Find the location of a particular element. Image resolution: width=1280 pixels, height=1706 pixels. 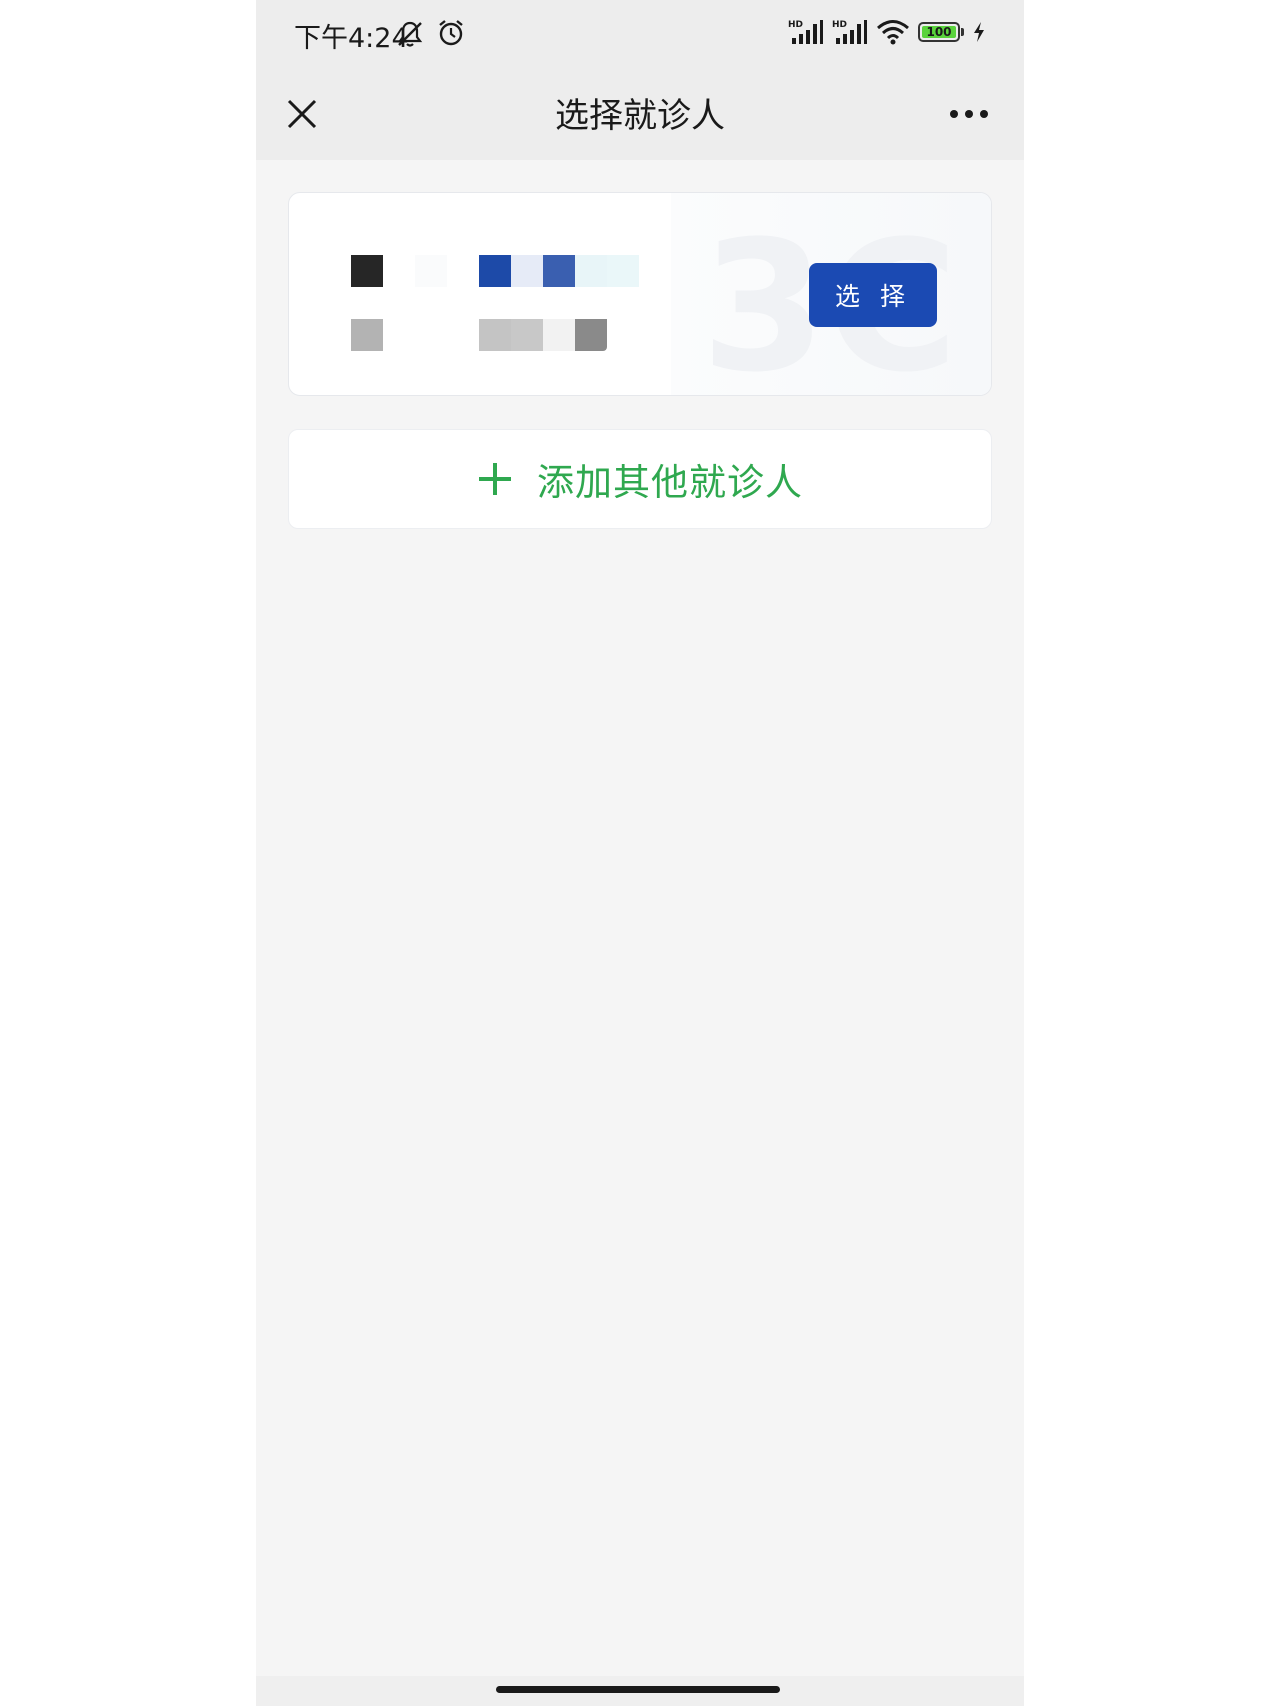

battery-icon: 100 is located at coordinates (941, 32).